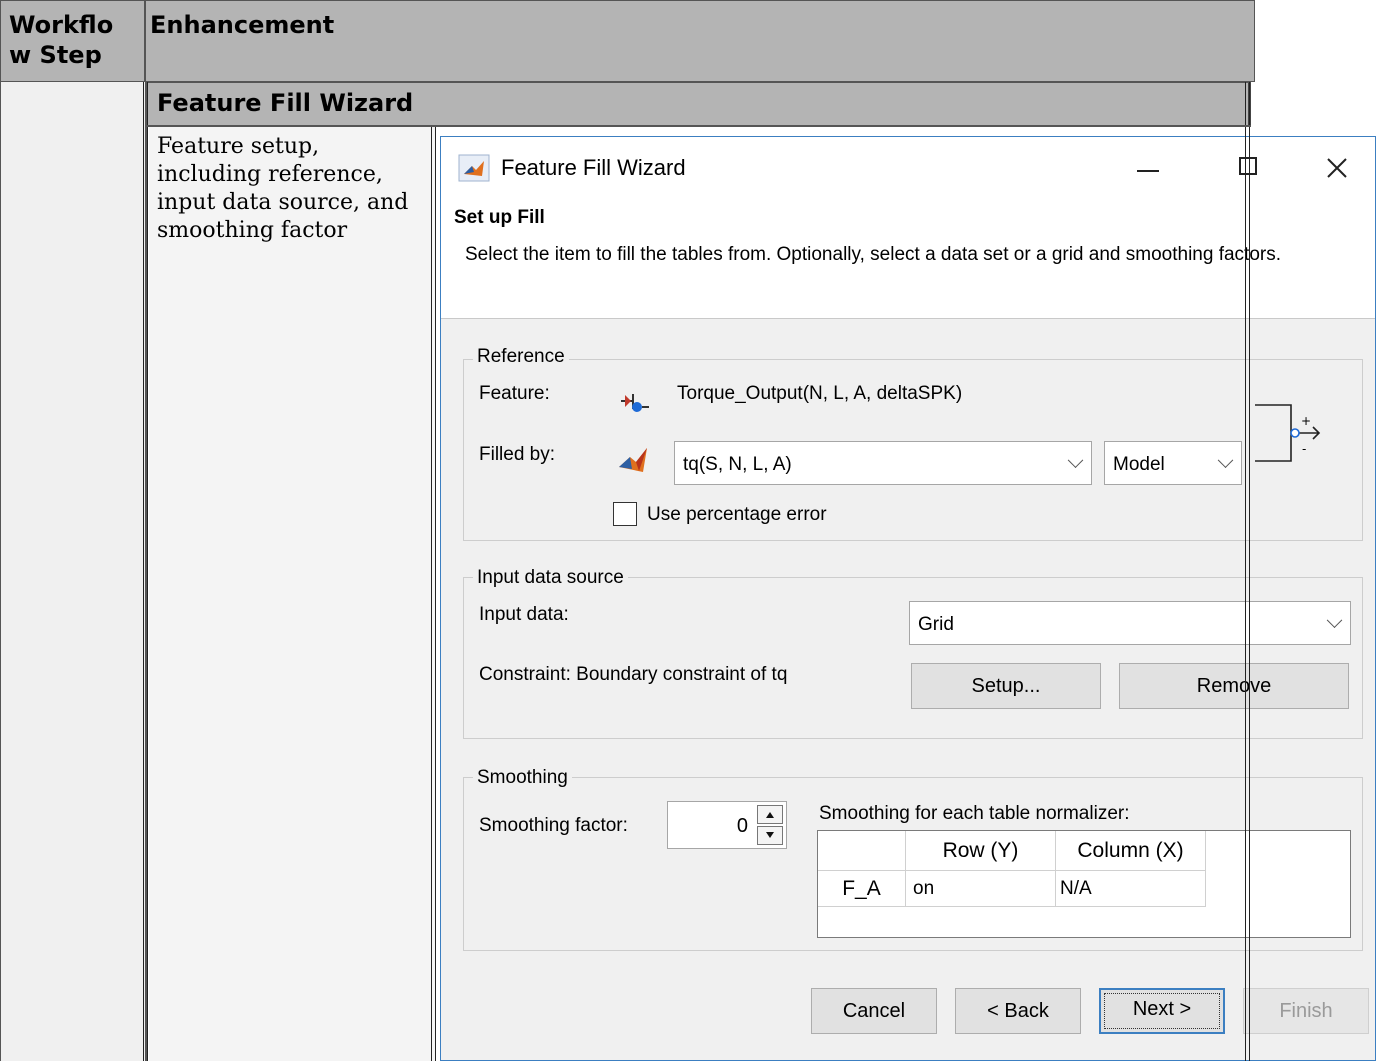 The height and width of the screenshot is (1061, 1376). I want to click on spin-down-button, so click(770, 835).